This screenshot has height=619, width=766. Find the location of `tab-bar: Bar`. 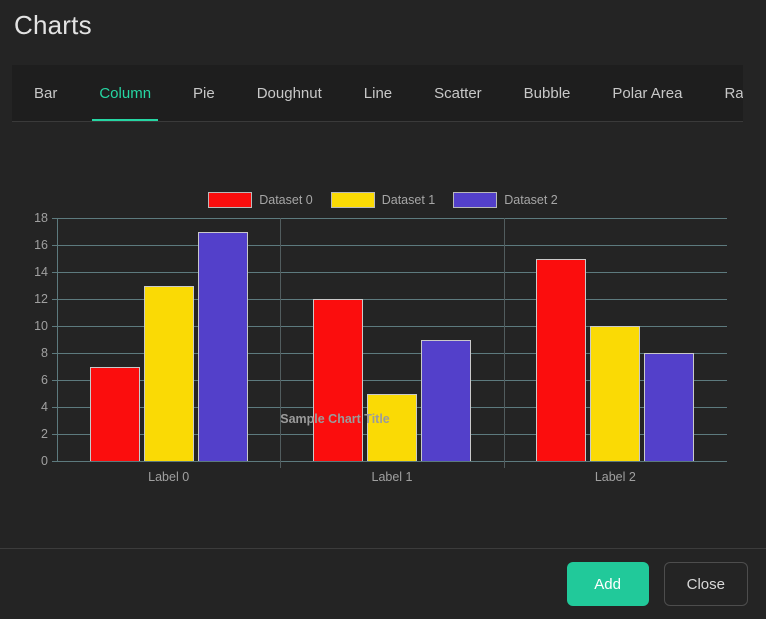

tab-bar: Bar is located at coordinates (45, 93).